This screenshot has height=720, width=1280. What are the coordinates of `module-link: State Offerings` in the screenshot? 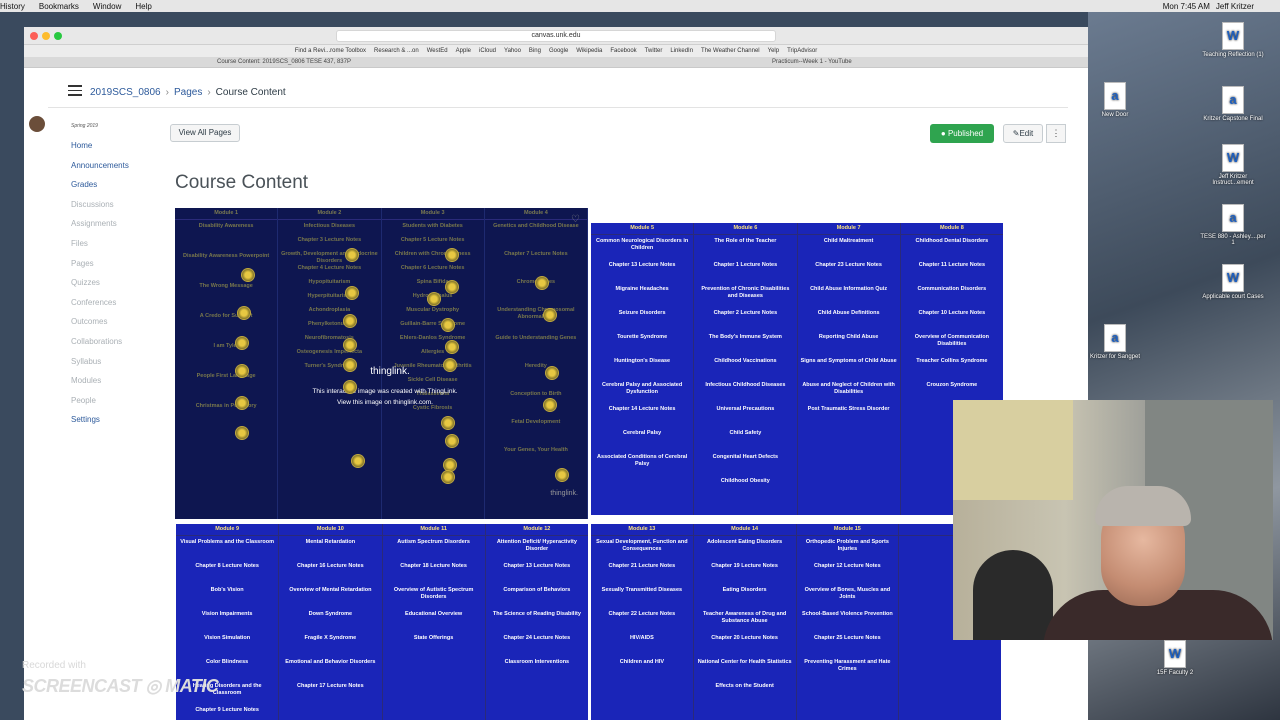 It's located at (434, 647).